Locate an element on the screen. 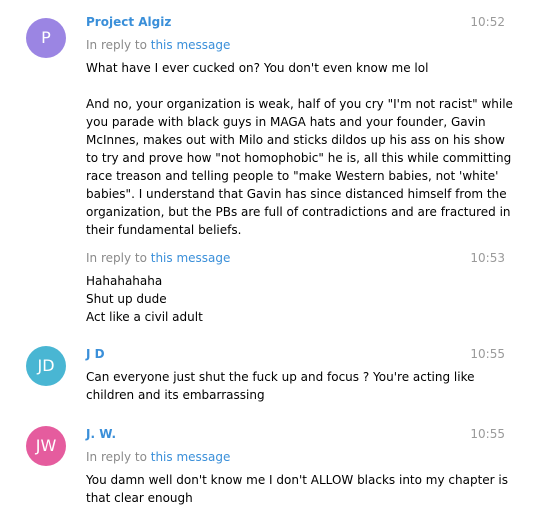 Image resolution: width=543 pixels, height=512 pixels. avatar: P is located at coordinates (46, 38).